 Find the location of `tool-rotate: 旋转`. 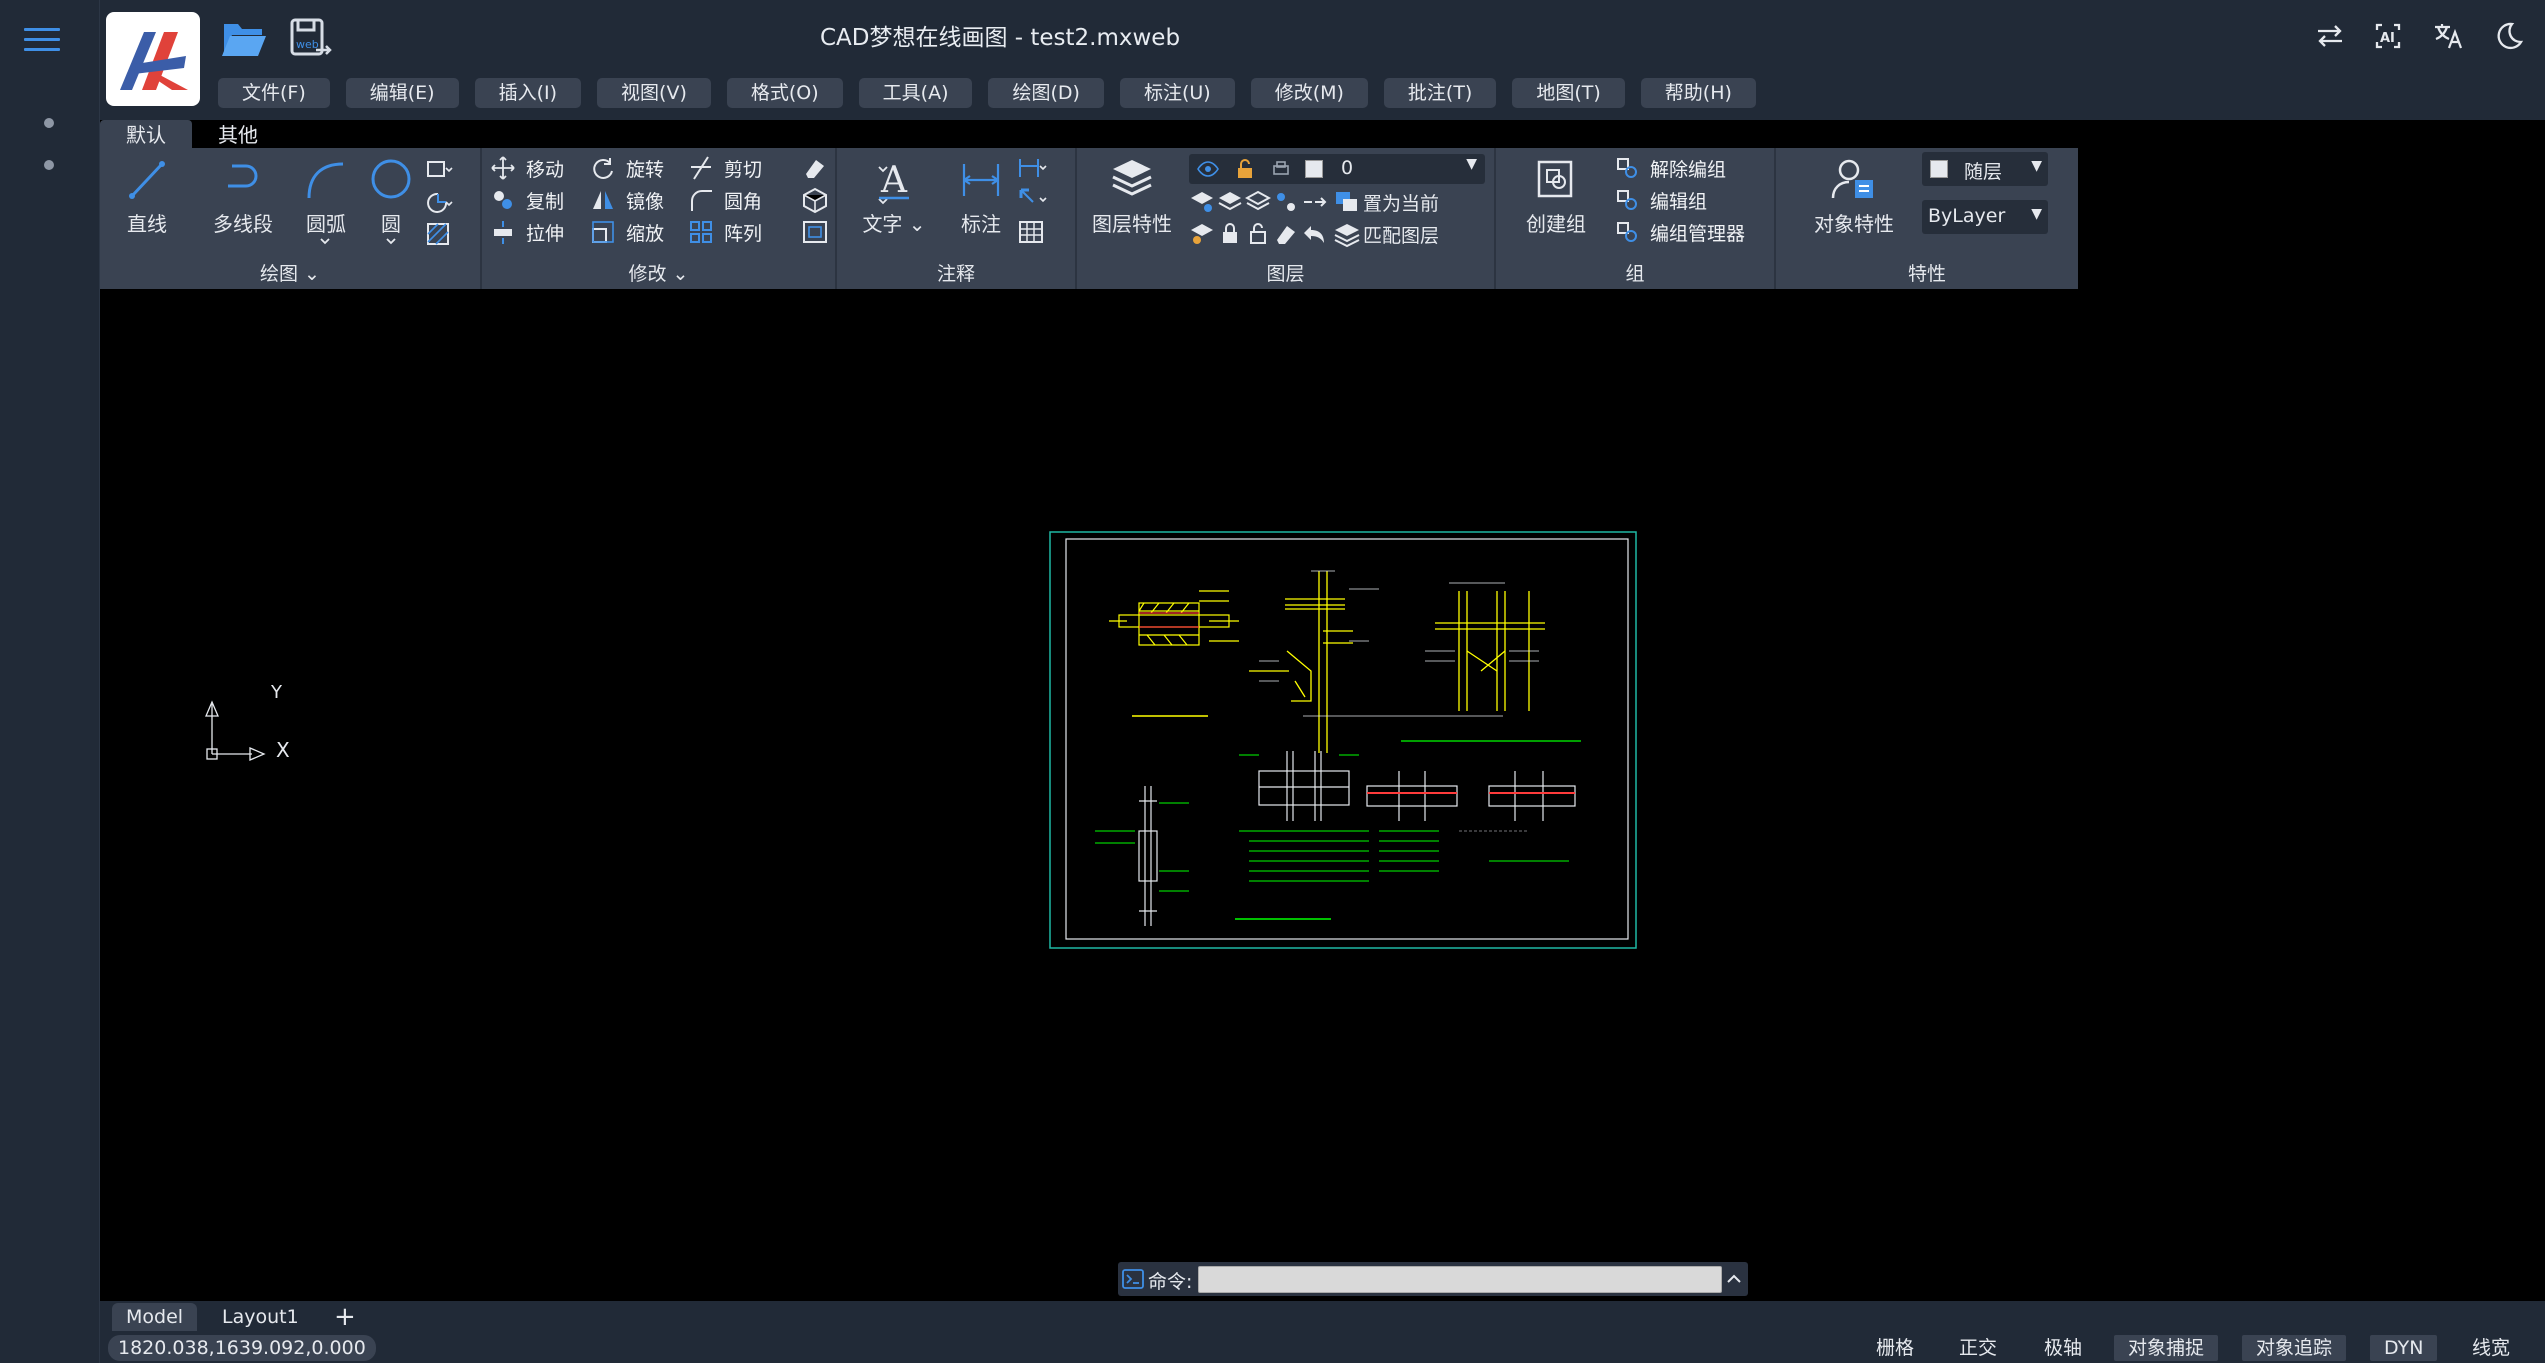

tool-rotate: 旋转 is located at coordinates (627, 168).